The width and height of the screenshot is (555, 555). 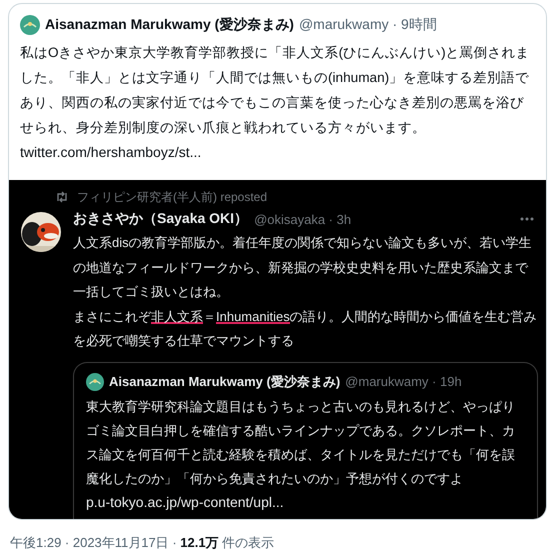 I want to click on post-text: 人文系disの教育学部版か。着任年度の関係で知らない論文も多いが、若い学生の地道なフィールドワークから、新発掘の学校史史料を用いた歴史系論文まで一括してゴミ扱いとはね。, so click(x=303, y=267).